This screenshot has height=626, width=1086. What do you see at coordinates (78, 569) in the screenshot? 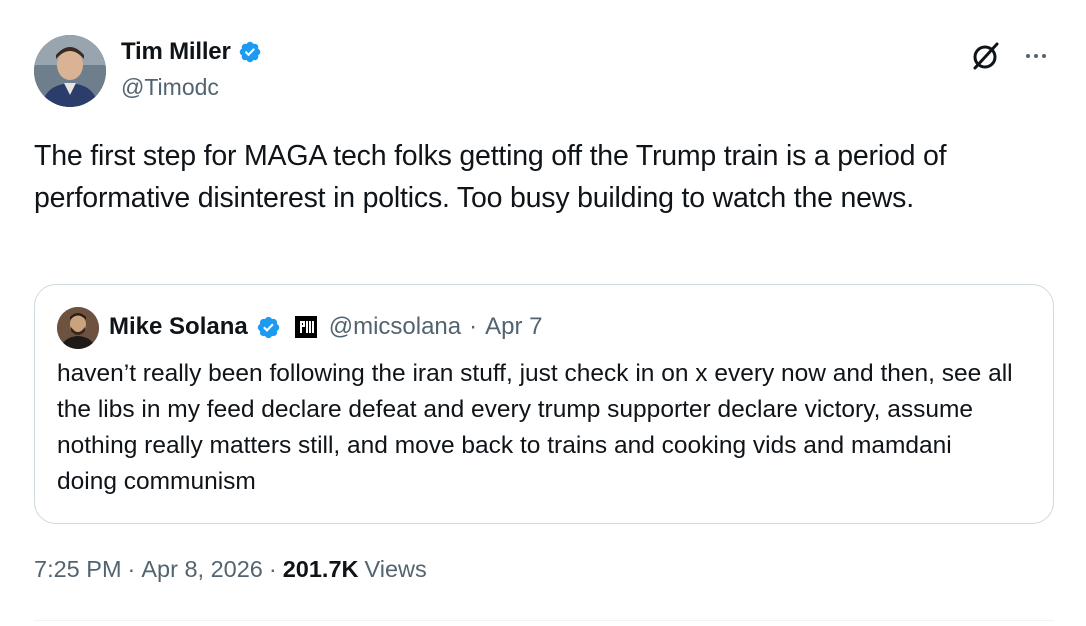
I see `tweet-time: 7:25 PM` at bounding box center [78, 569].